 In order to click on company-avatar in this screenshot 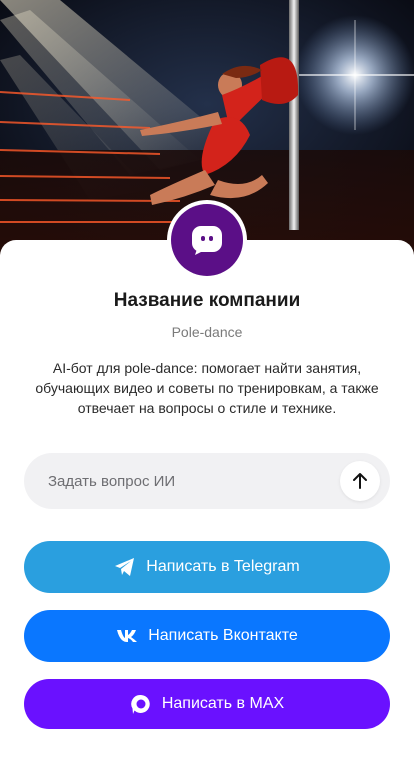, I will do `click(207, 240)`.